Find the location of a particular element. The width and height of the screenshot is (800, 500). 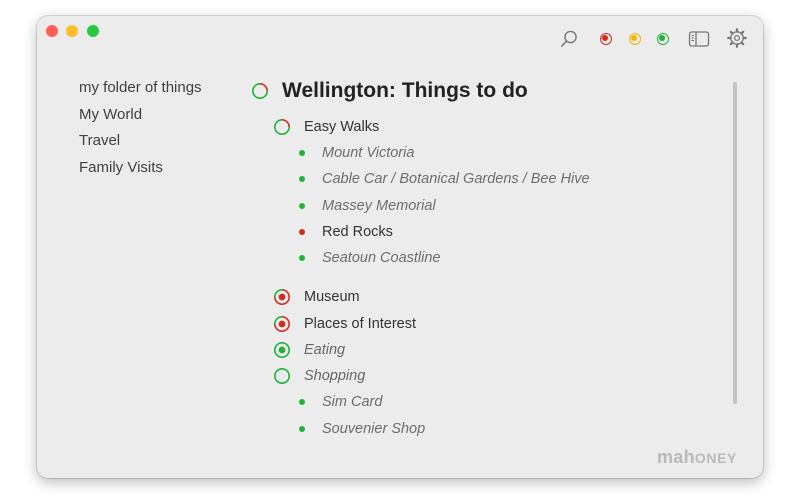

item-label: Eating is located at coordinates (325, 350).